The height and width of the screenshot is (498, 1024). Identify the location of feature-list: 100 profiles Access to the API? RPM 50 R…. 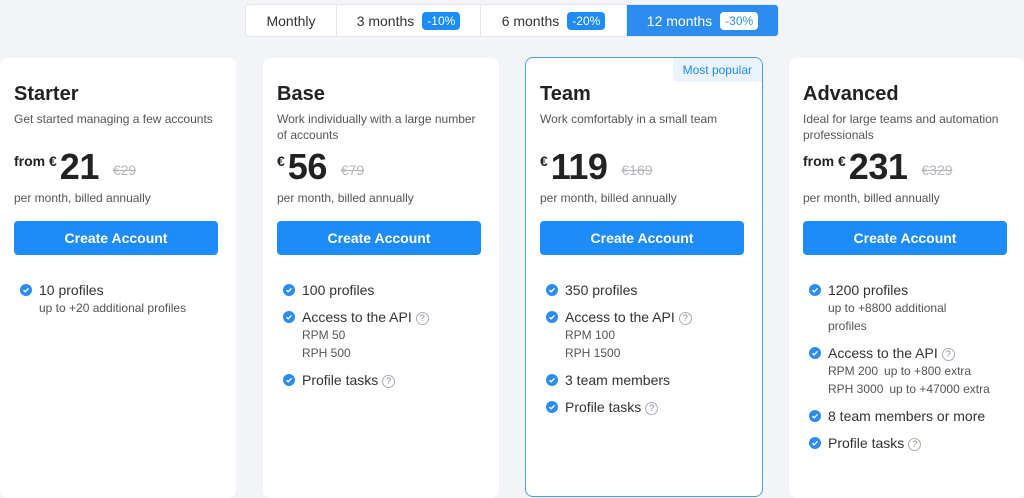
(383, 335).